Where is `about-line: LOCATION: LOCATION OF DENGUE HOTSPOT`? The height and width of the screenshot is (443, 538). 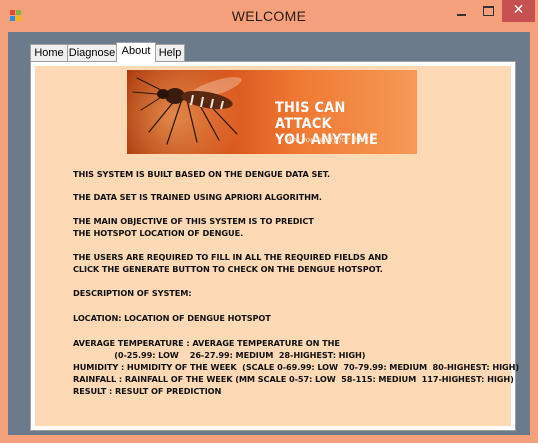
about-line: LOCATION: LOCATION OF DENGUE HOTSPOT is located at coordinates (172, 318).